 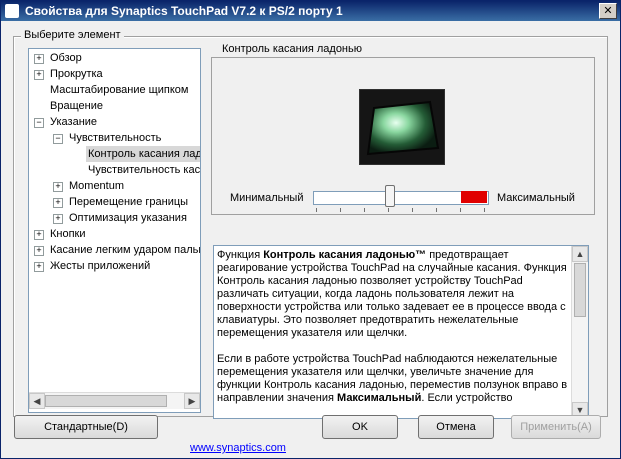 What do you see at coordinates (240, 255) in the screenshot?
I see `description-p1-prefix: Функция` at bounding box center [240, 255].